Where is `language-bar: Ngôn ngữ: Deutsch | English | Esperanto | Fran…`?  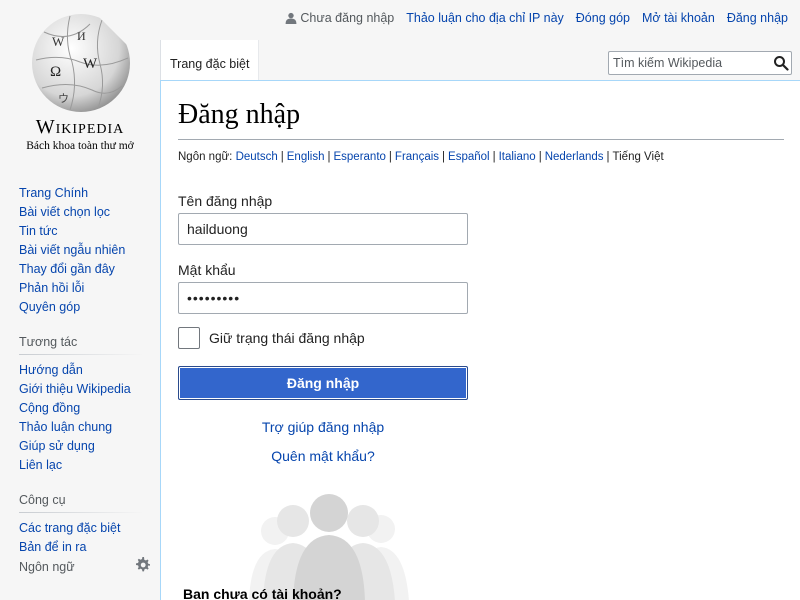 language-bar: Ngôn ngữ: Deutsch | English | Esperanto | Fran… is located at coordinates (421, 157).